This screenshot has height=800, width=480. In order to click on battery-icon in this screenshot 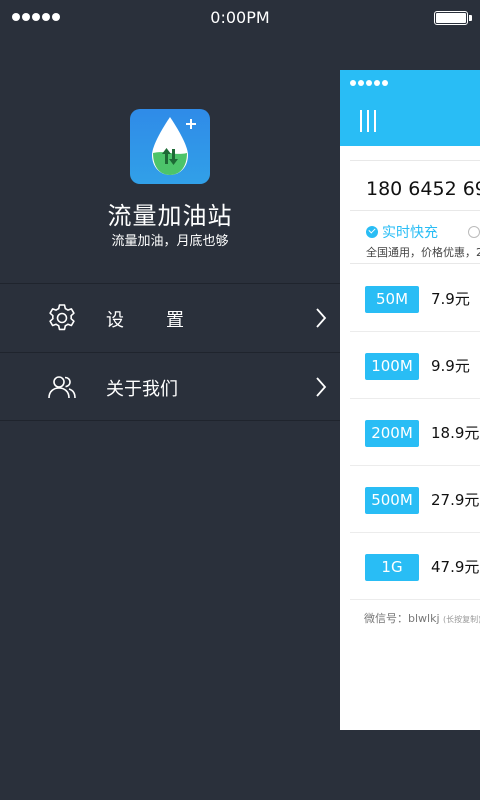, I will do `click(453, 18)`.